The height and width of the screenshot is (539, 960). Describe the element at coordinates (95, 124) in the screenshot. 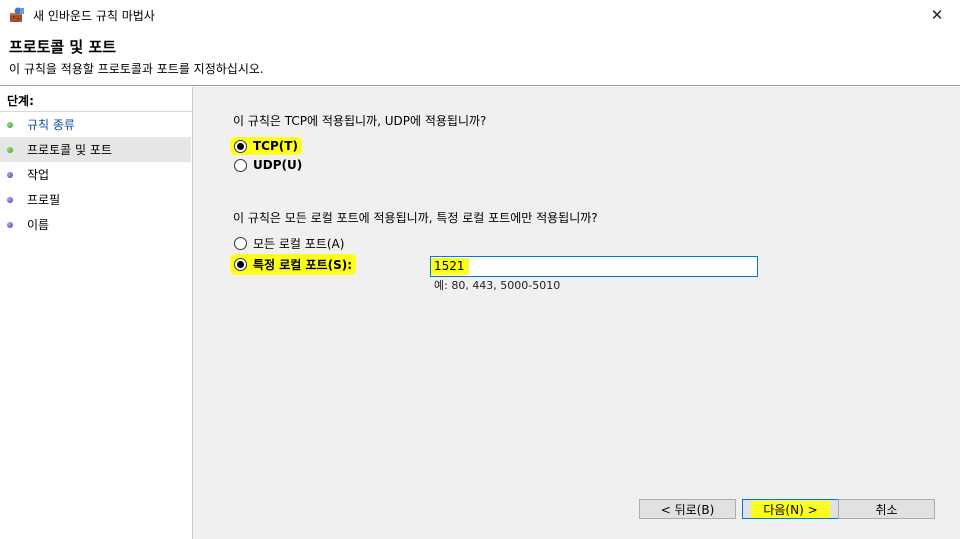

I see `step-rule-type: 규칙 종류` at that location.